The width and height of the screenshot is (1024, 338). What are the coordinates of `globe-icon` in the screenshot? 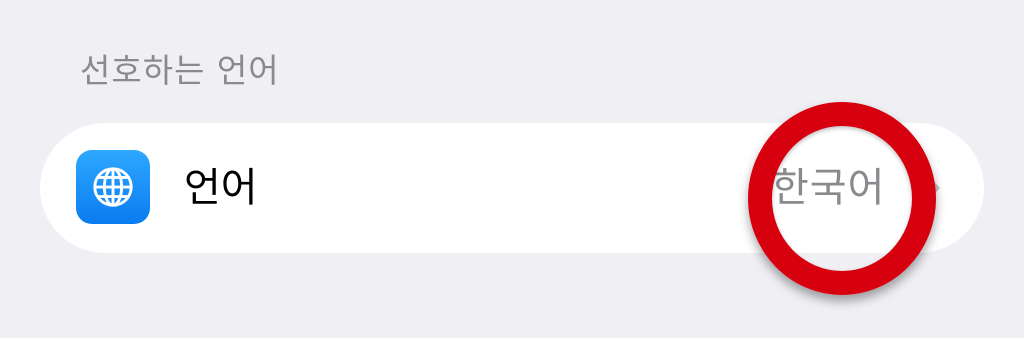 It's located at (113, 187).